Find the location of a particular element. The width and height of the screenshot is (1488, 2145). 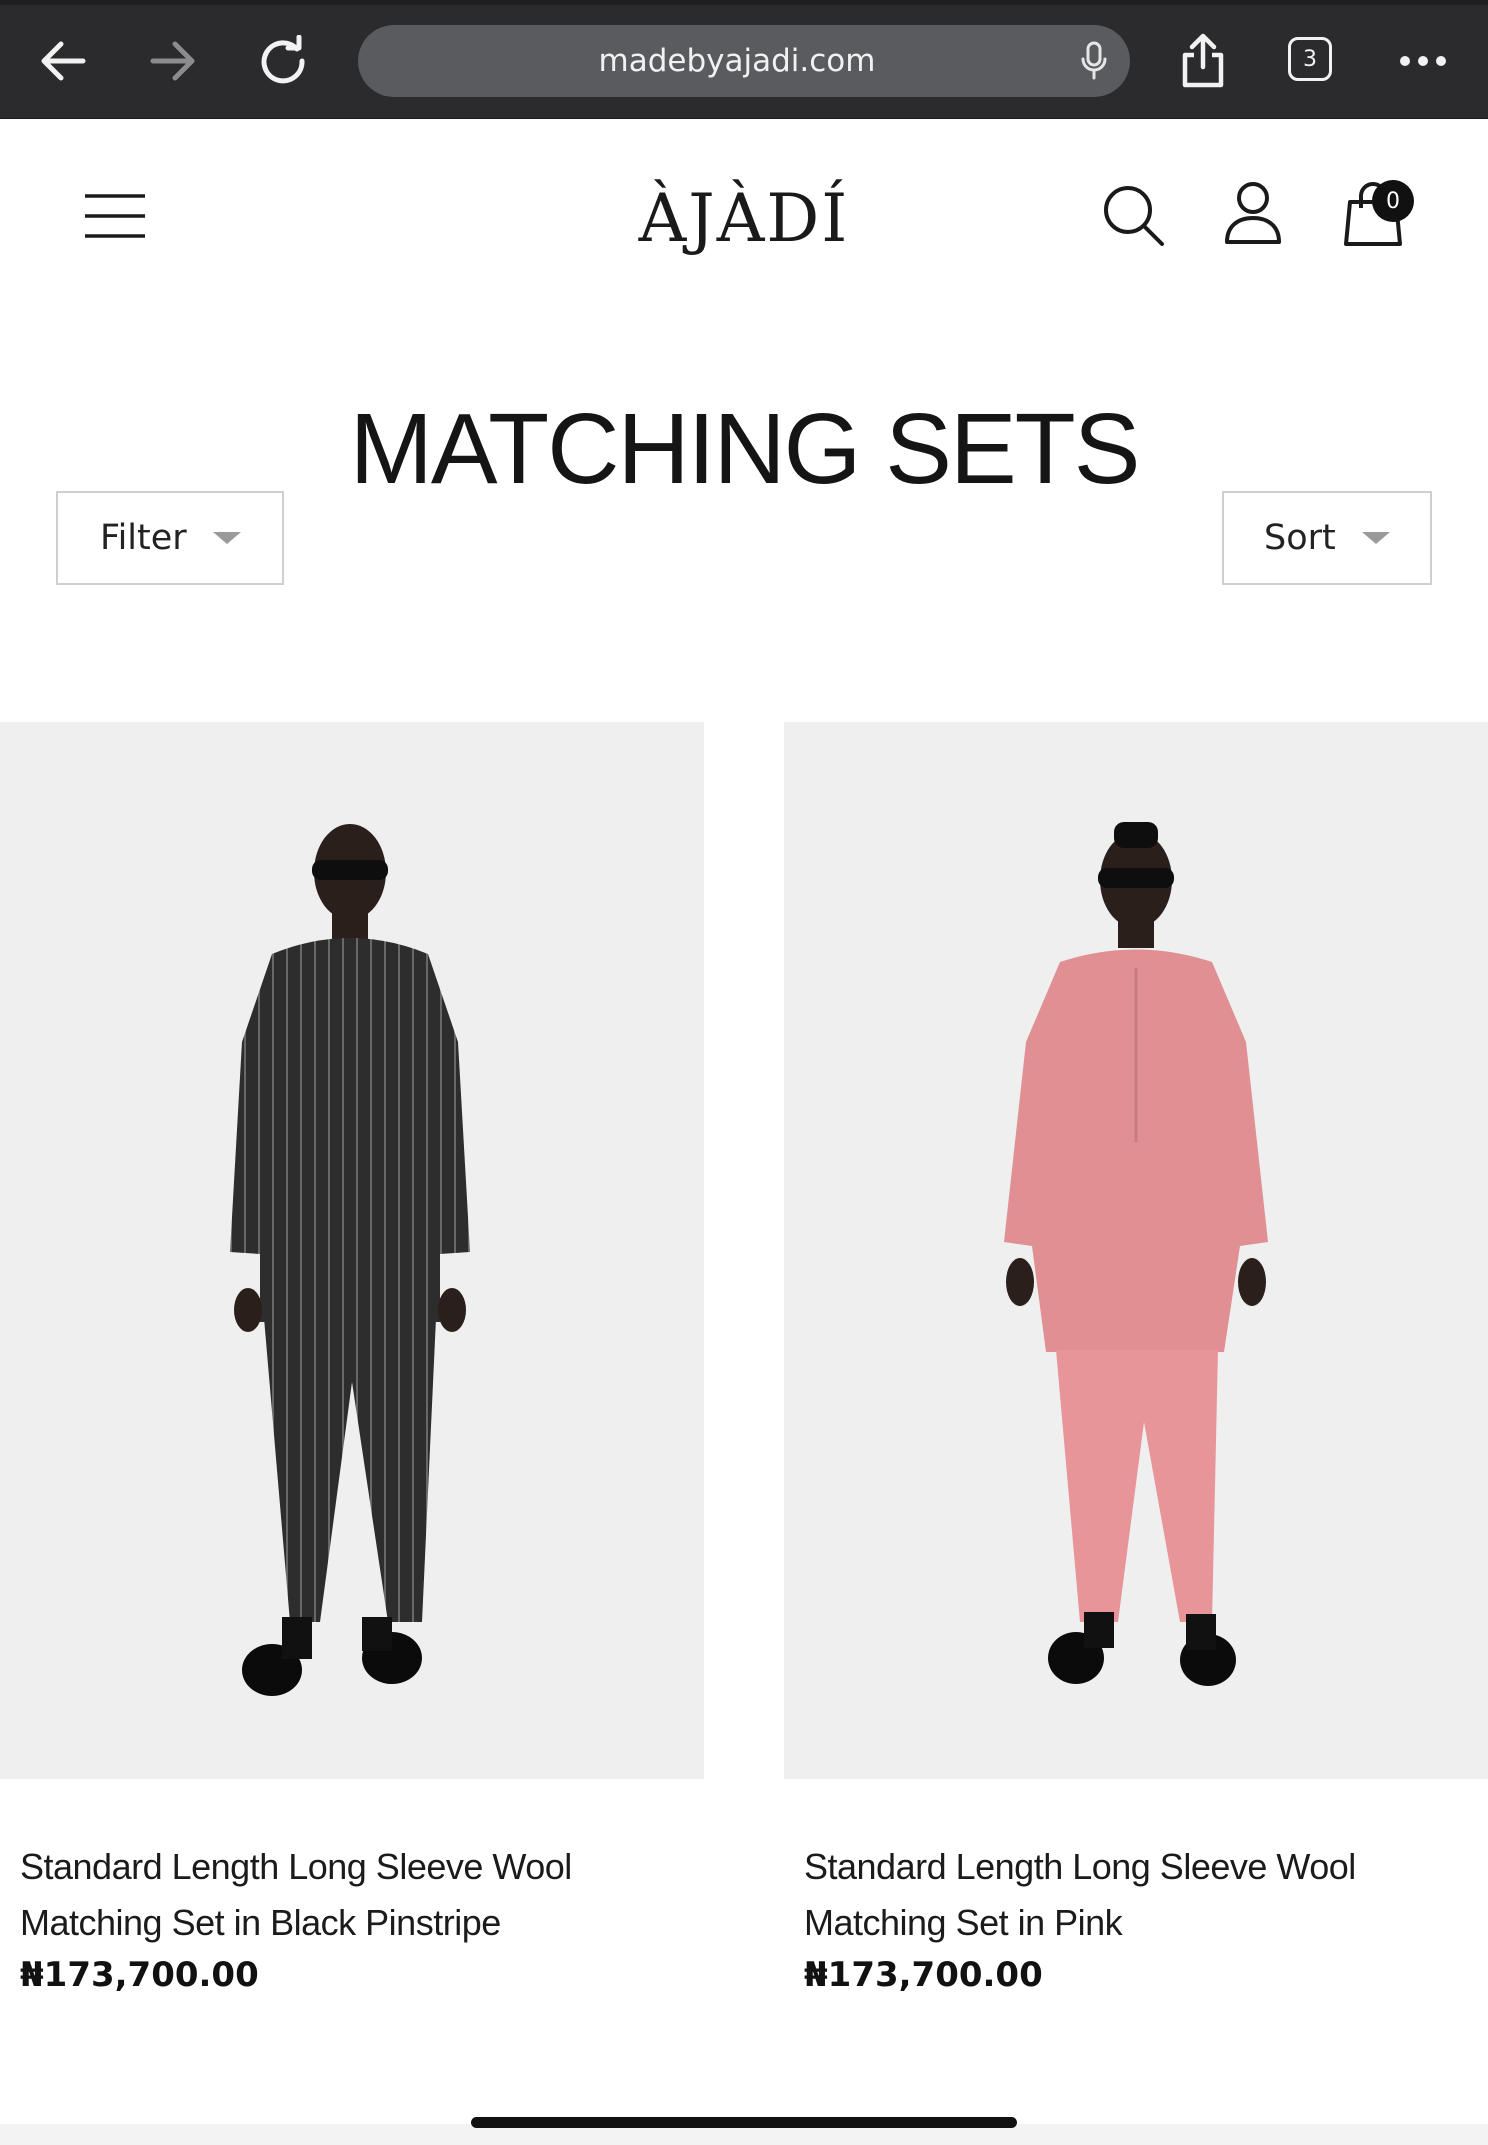

address-bar: madebyajadi.com is located at coordinates (744, 61).